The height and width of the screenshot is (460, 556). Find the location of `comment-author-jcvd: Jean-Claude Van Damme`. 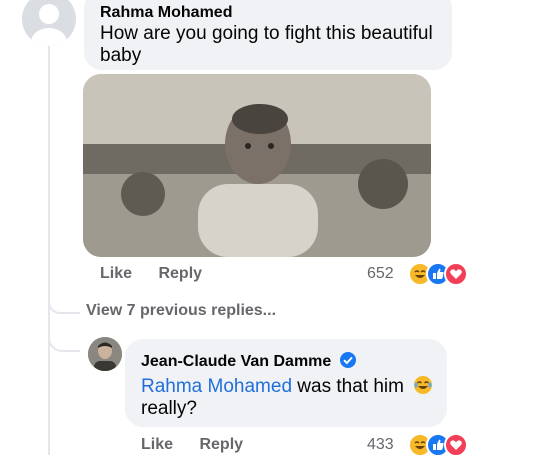

comment-author-jcvd: Jean-Claude Van Damme is located at coordinates (249, 361).